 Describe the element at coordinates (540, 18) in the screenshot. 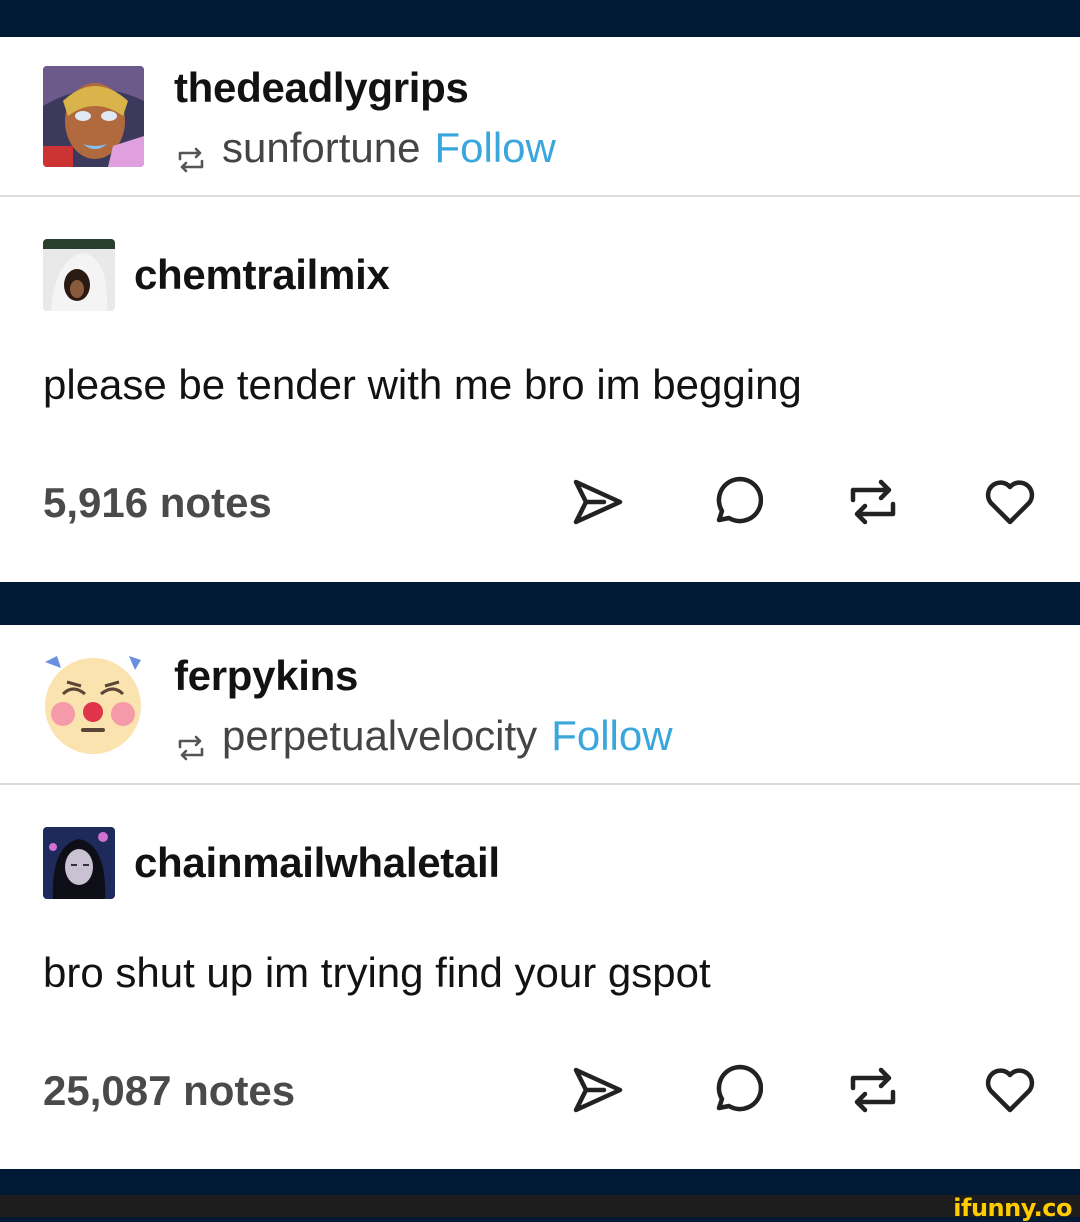

I see `dashboard-background-top` at that location.